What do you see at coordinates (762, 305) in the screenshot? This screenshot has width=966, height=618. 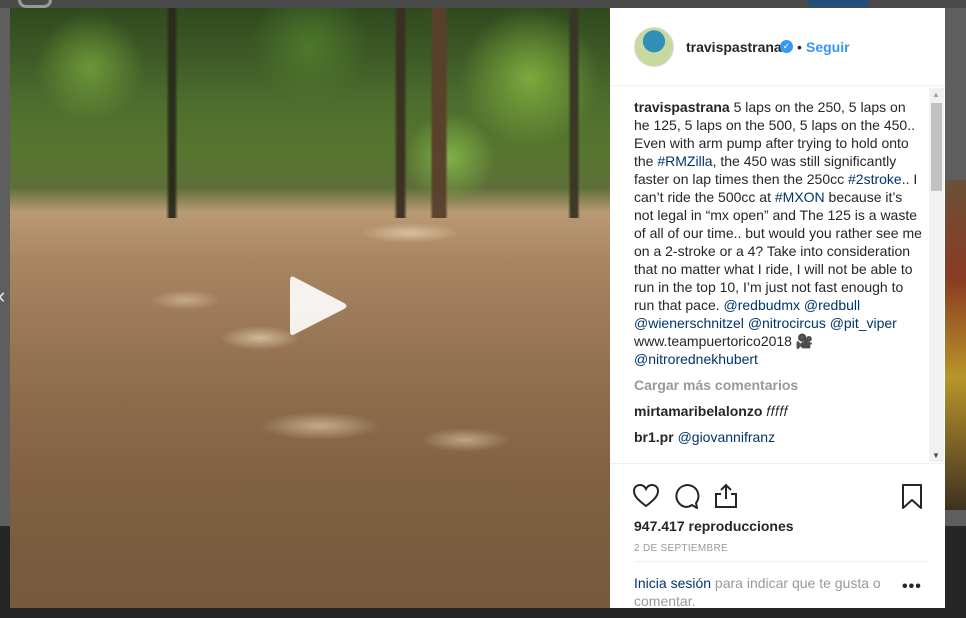 I see `caption-tag-link: @redbudmx` at bounding box center [762, 305].